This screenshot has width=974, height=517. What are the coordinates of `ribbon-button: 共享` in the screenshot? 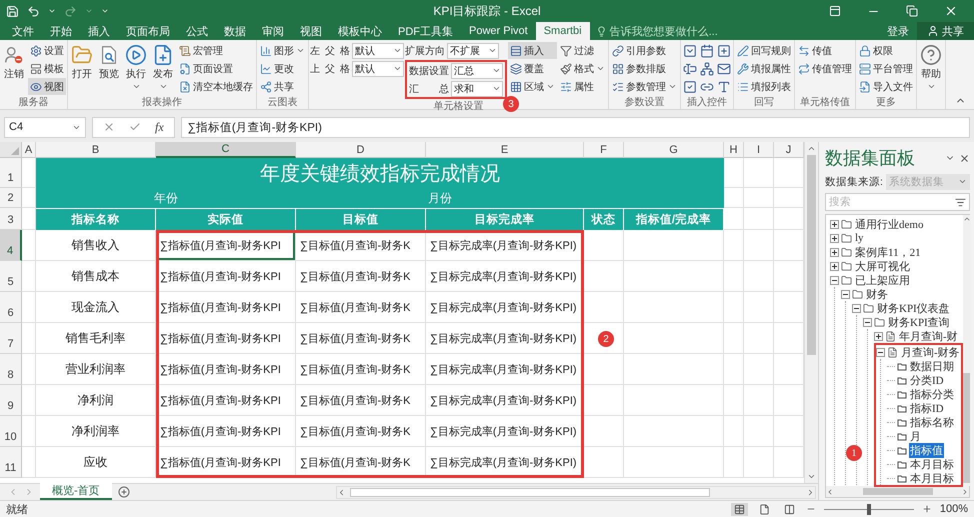 It's located at (282, 86).